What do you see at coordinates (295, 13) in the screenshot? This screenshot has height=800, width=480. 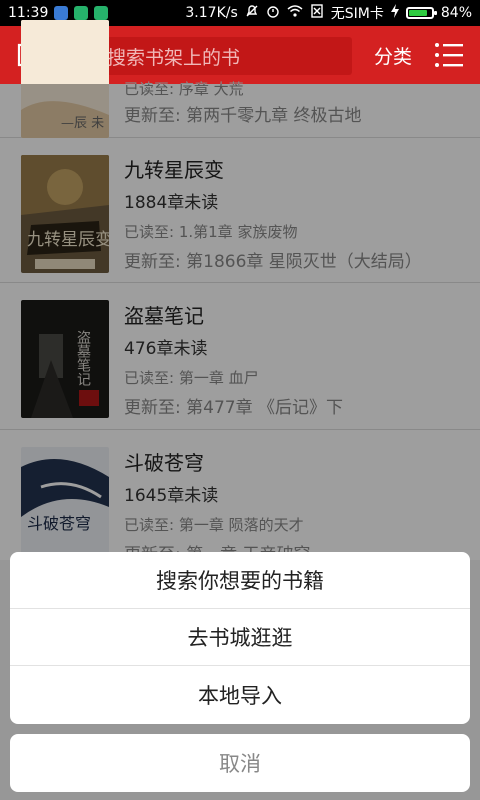 I see `wifi-icon` at bounding box center [295, 13].